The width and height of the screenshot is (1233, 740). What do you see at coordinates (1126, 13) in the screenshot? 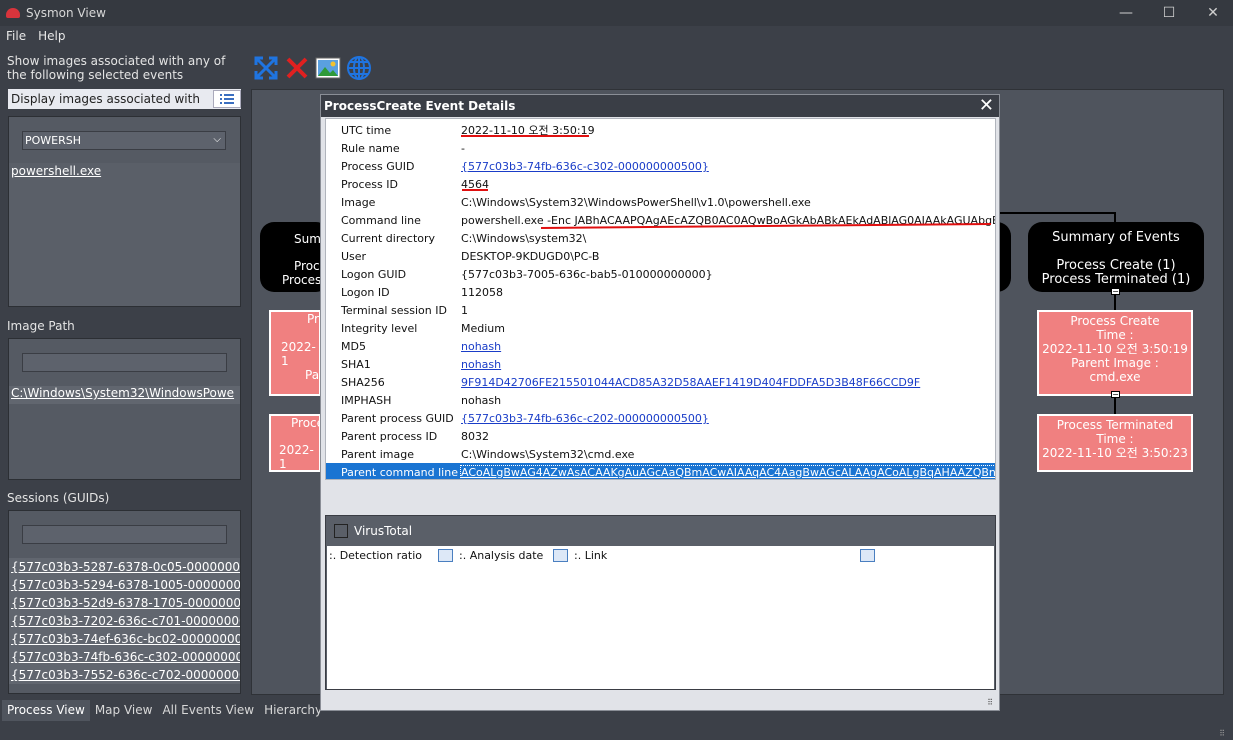
I see `minimize-button: —` at bounding box center [1126, 13].